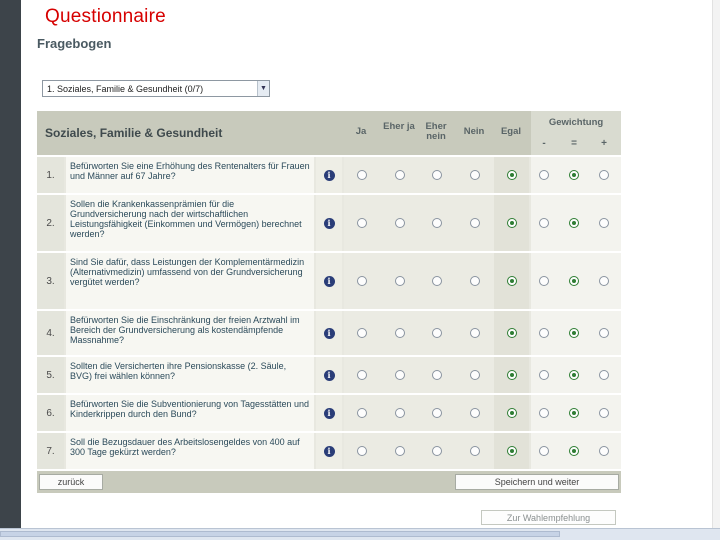  Describe the element at coordinates (50, 333) in the screenshot. I see `question-number: 4.` at that location.